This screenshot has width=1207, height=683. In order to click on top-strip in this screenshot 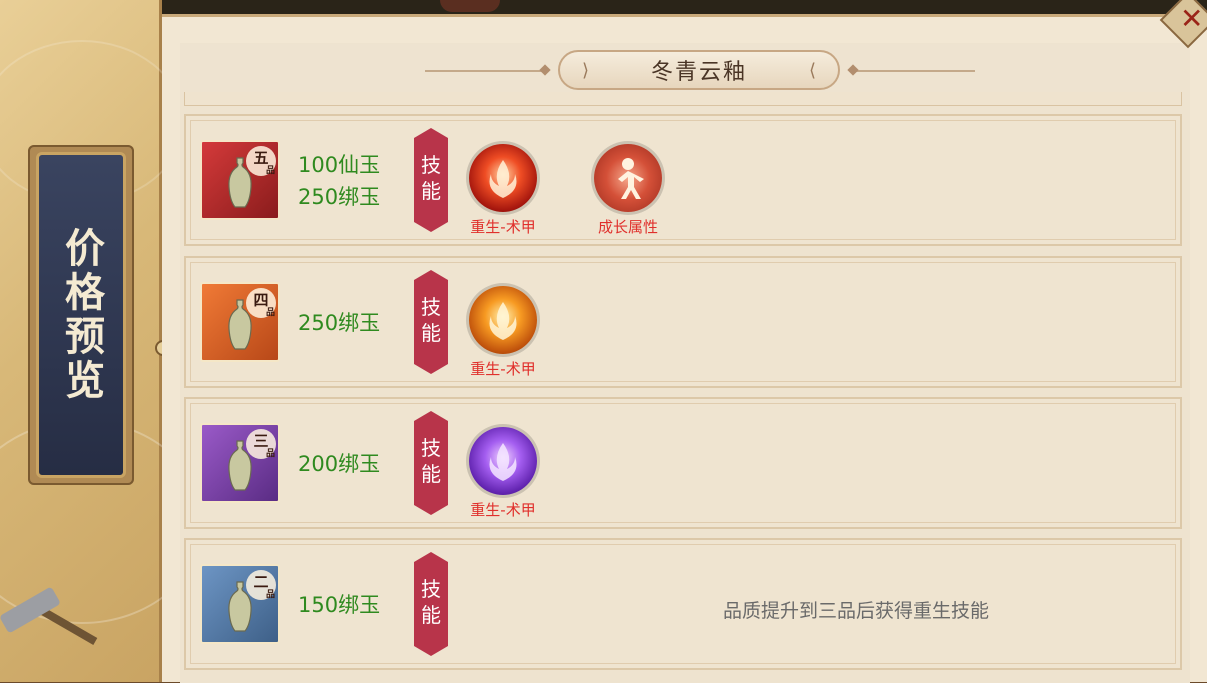, I will do `click(683, 7)`.